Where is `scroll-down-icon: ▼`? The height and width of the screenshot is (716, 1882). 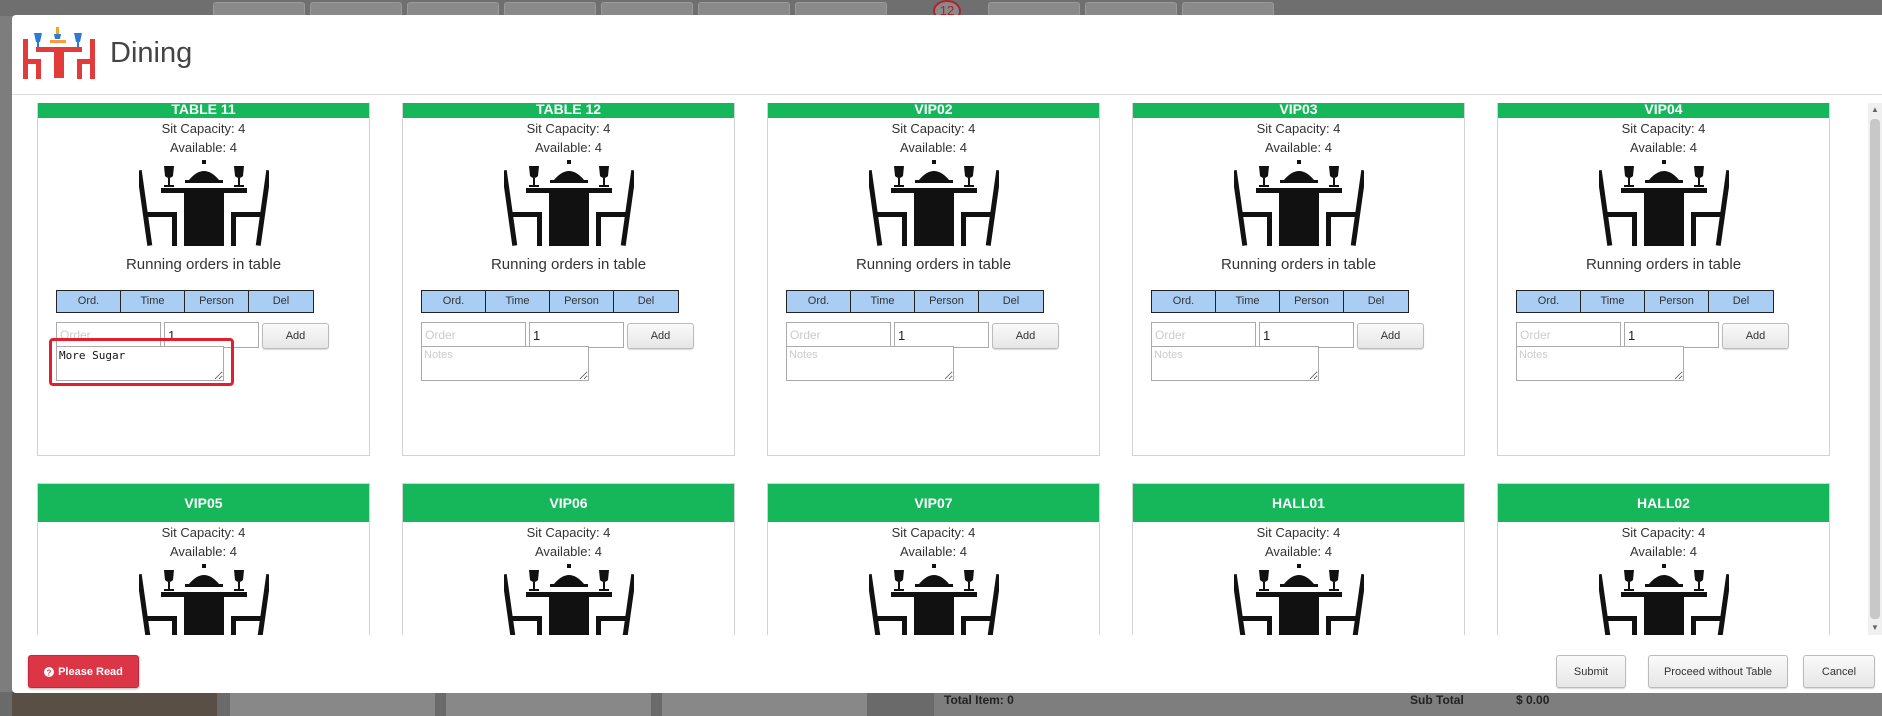
scroll-down-icon: ▼ is located at coordinates (1875, 628).